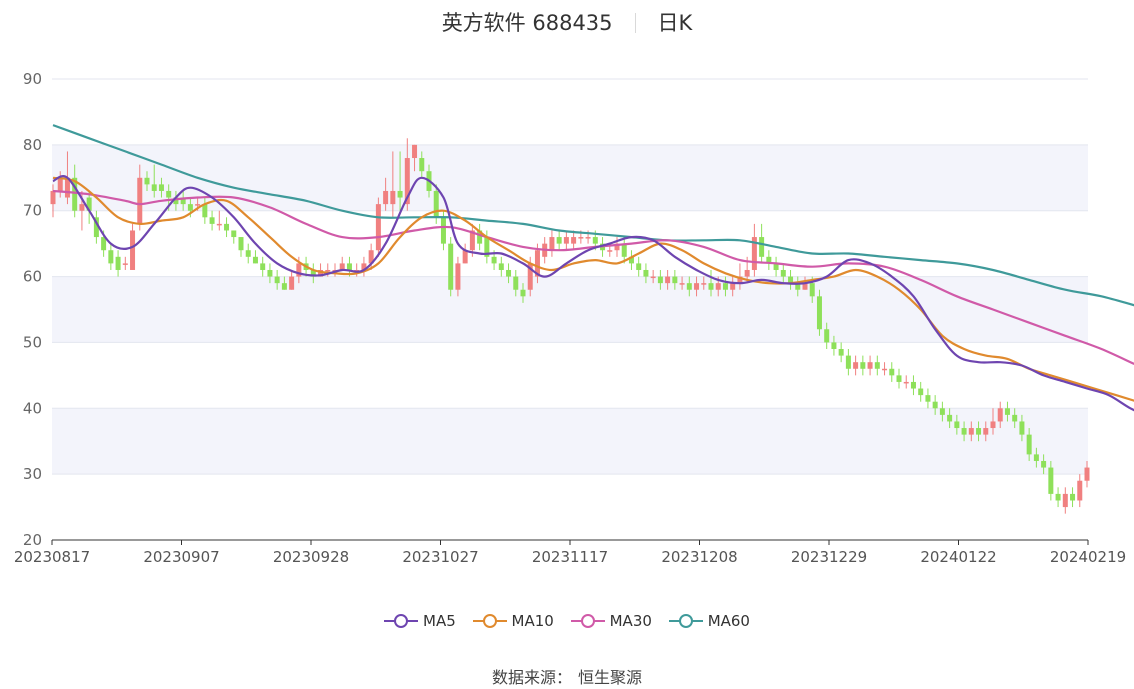 Image resolution: width=1134 pixels, height=689 pixels. Describe the element at coordinates (570, 557) in the screenshot. I see `x-tick-label: 20231117` at that location.